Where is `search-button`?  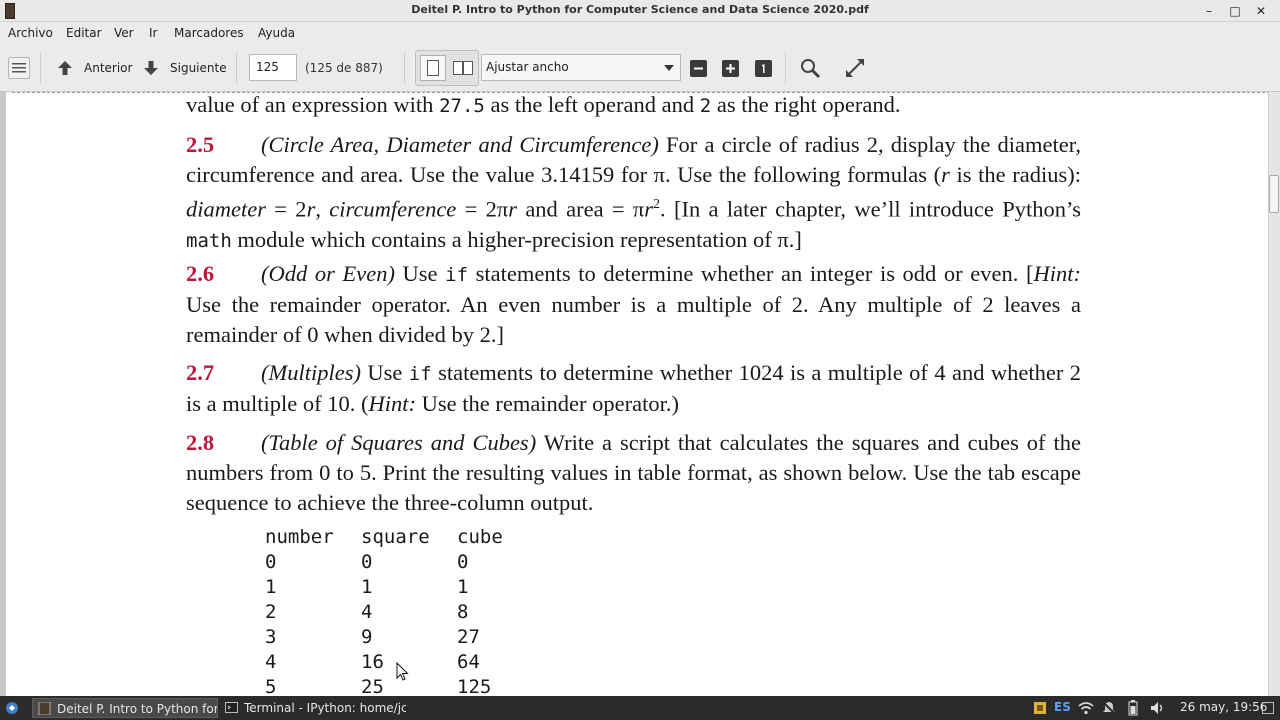 search-button is located at coordinates (810, 68).